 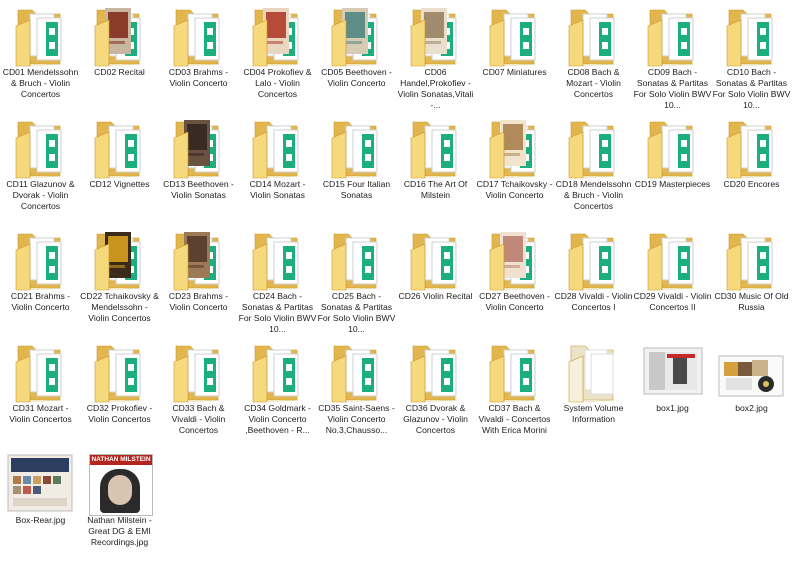 What do you see at coordinates (514, 170) in the screenshot?
I see `folder-cd17-tchaikovsky-violin-concerto: CD17 Tchaikovsky - Violin Concerto` at bounding box center [514, 170].